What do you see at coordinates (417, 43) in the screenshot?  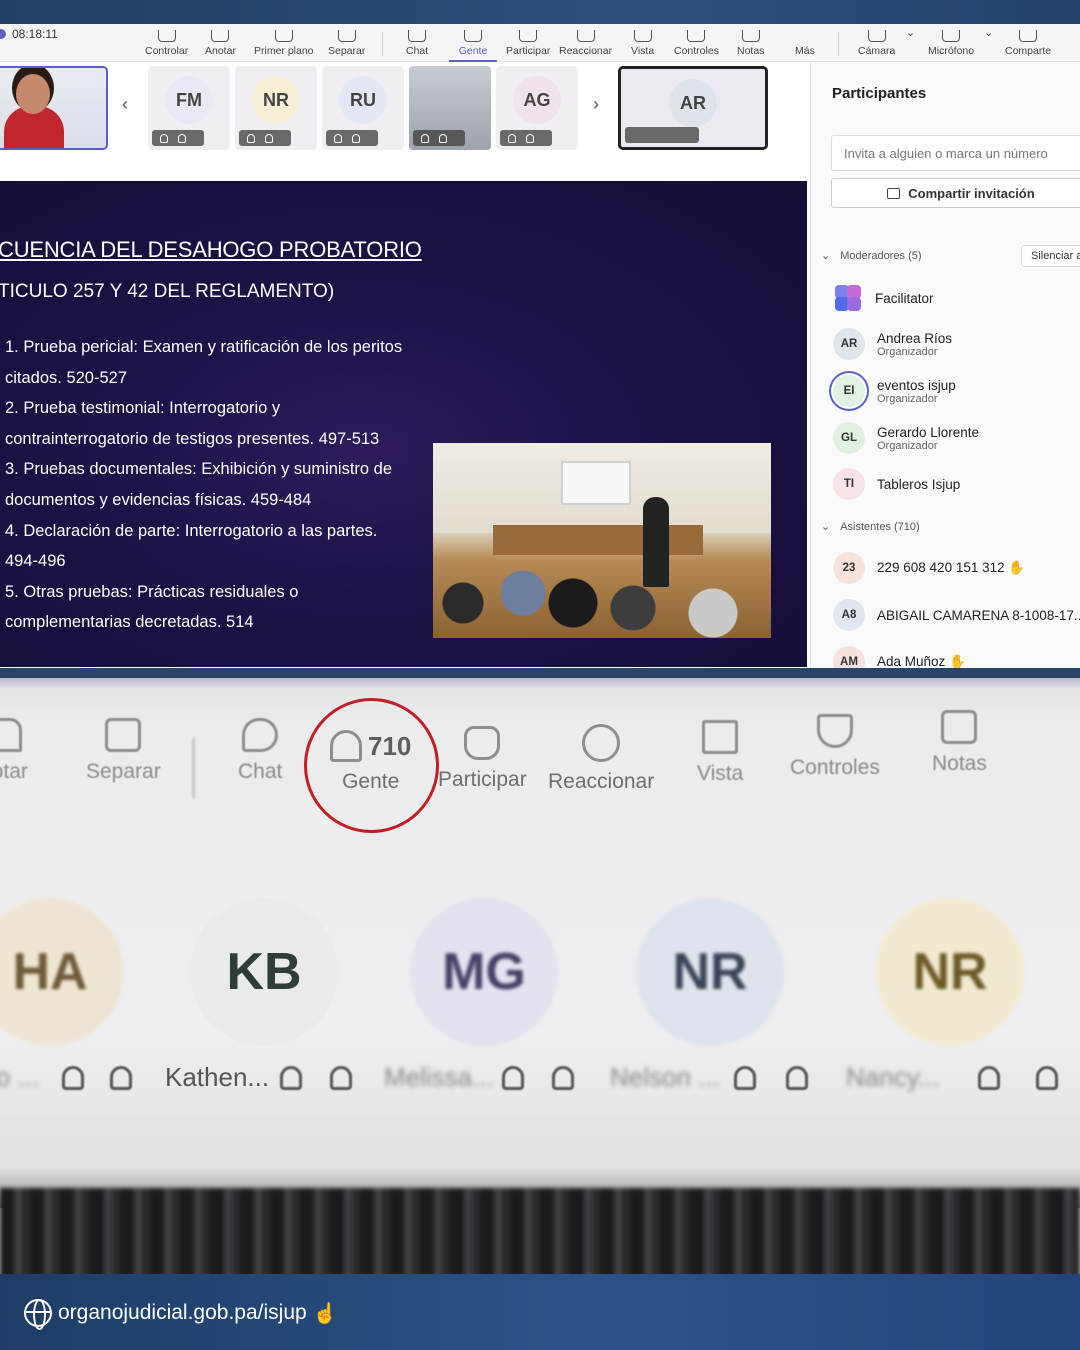 I see `toolbar-chat-button: Chat` at bounding box center [417, 43].